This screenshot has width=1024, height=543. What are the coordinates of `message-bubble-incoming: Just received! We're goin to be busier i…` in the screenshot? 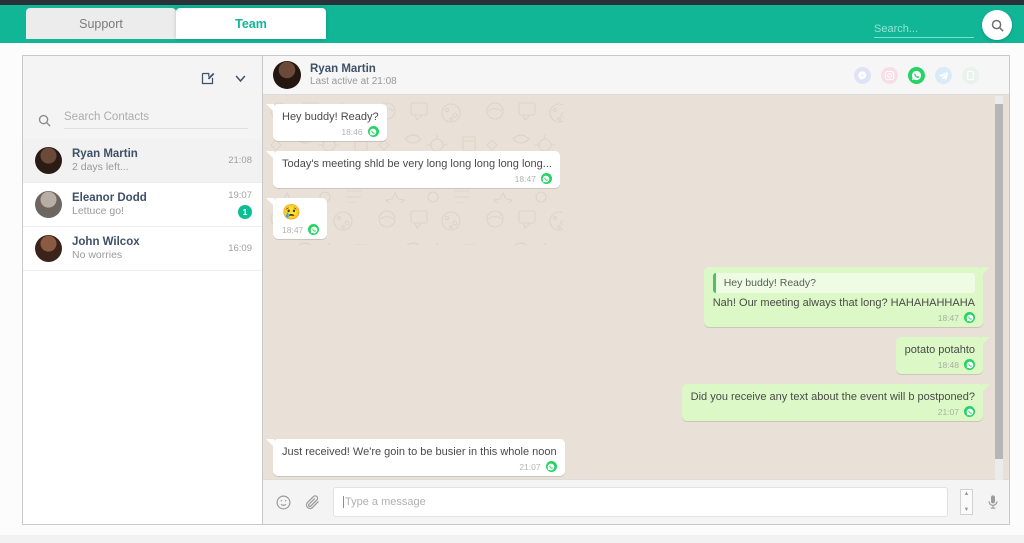 It's located at (415, 457).